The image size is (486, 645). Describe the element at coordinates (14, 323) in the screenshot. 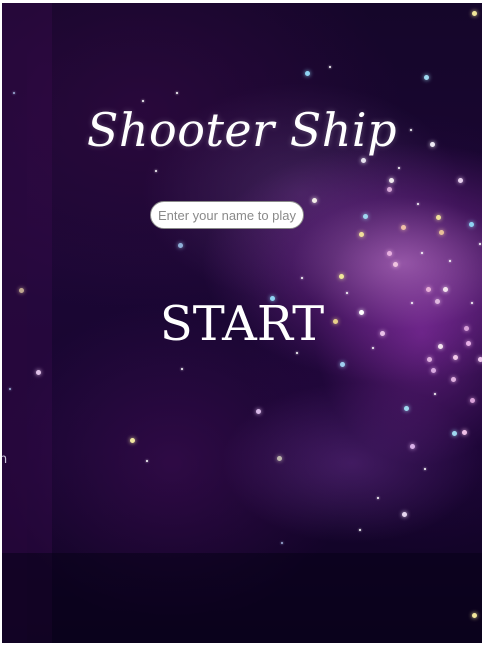

I see `left-edge-inner-band` at that location.